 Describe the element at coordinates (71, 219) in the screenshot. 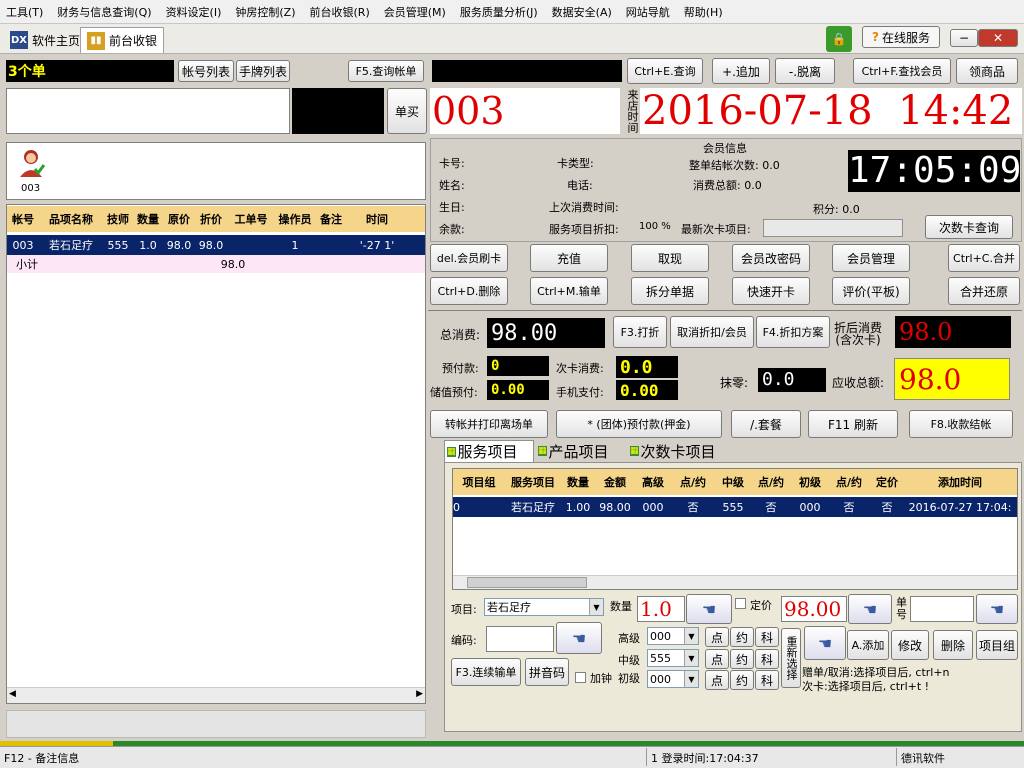

I see `column-header: 品项名称` at that location.